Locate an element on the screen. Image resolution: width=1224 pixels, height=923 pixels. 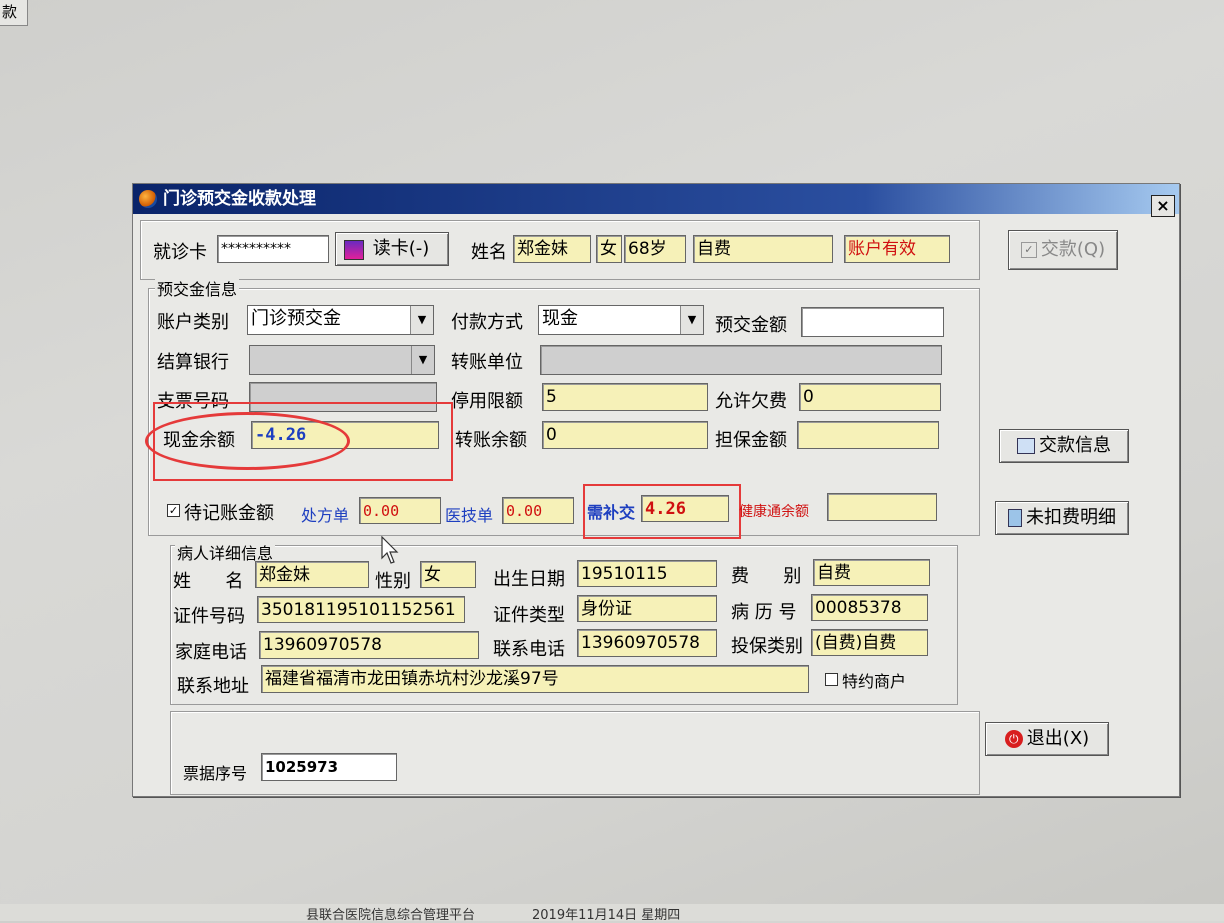
document-icon is located at coordinates (1015, 518).